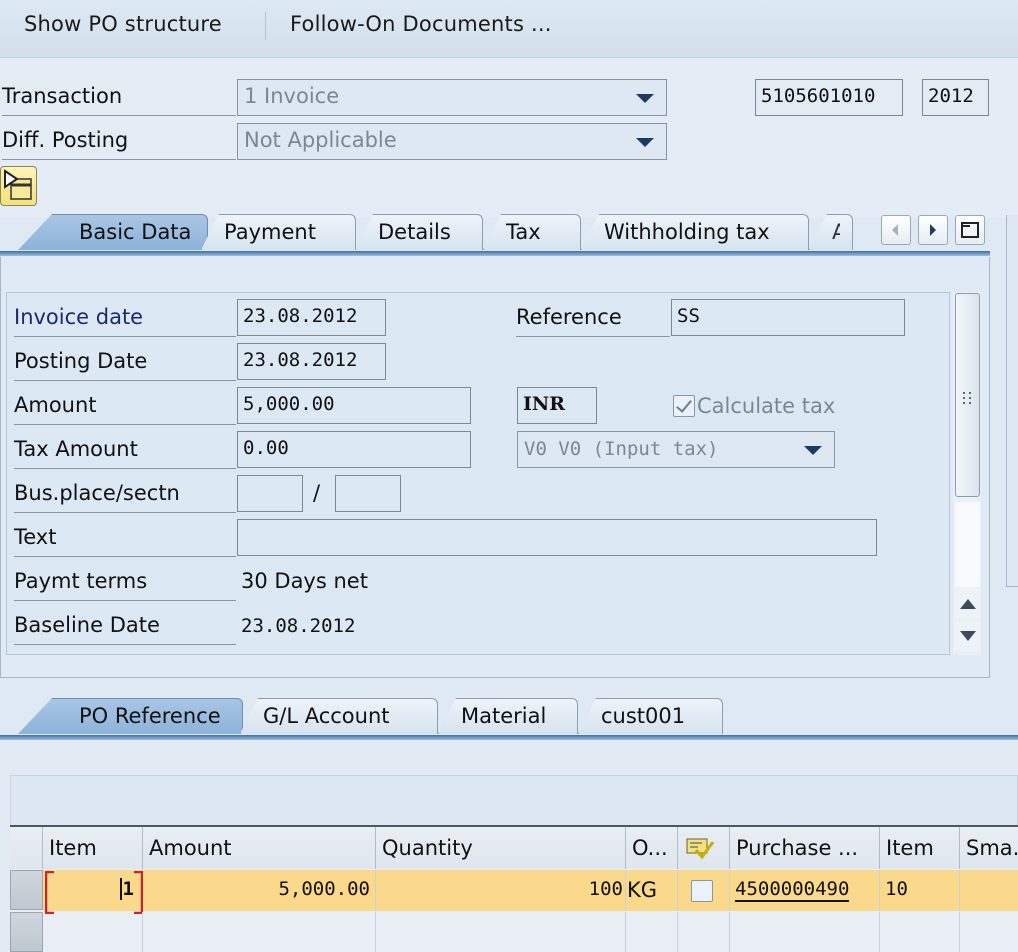 Image resolution: width=1018 pixels, height=952 pixels. I want to click on tab-scroll-right-button, so click(933, 230).